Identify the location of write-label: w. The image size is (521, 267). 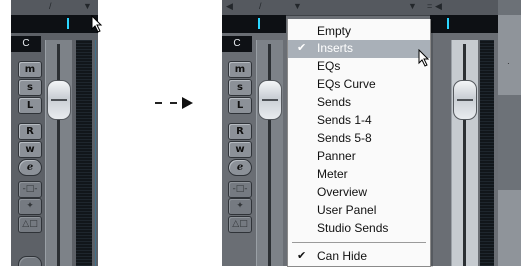
(30, 149).